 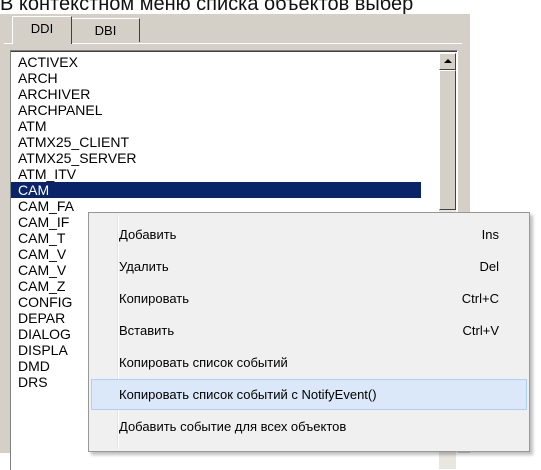 I want to click on context-menu-item: Добавить событие для всех объектов, so click(x=309, y=426).